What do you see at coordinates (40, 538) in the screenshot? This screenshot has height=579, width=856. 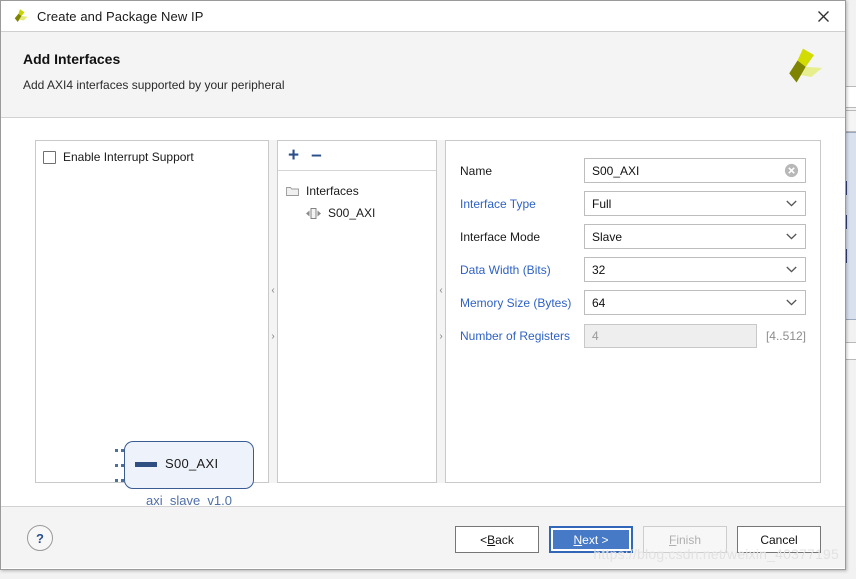 I see `help-button: ?` at bounding box center [40, 538].